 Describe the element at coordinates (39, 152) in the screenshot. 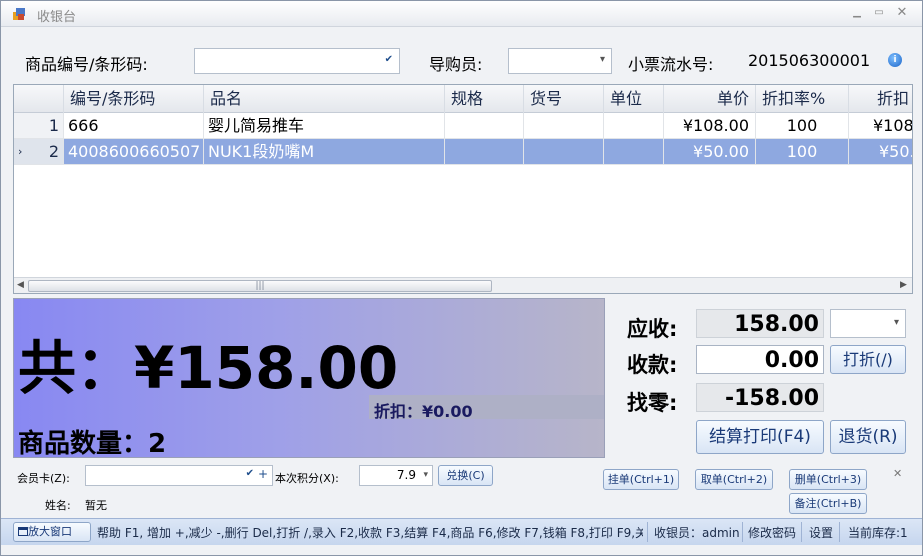

I see `row-number: › 2` at that location.